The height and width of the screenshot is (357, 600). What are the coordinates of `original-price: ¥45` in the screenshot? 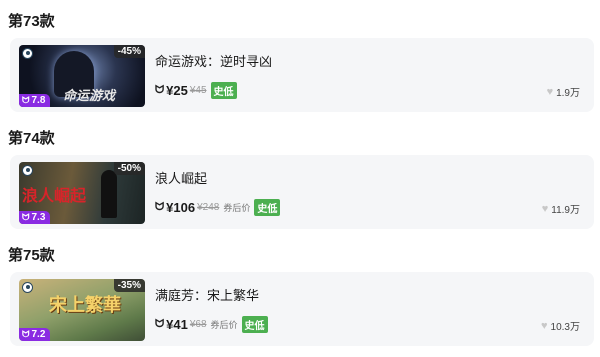 It's located at (198, 90).